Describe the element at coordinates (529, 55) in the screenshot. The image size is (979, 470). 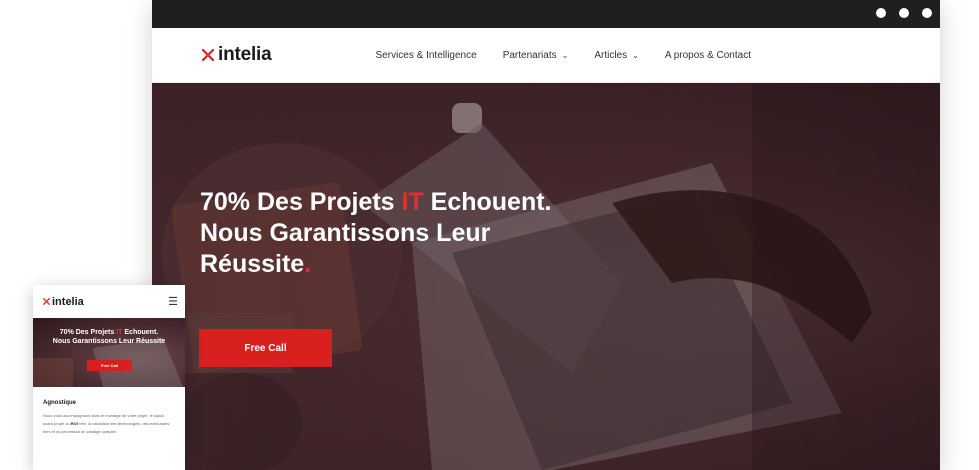
I see `nav-label: Partenariats` at that location.